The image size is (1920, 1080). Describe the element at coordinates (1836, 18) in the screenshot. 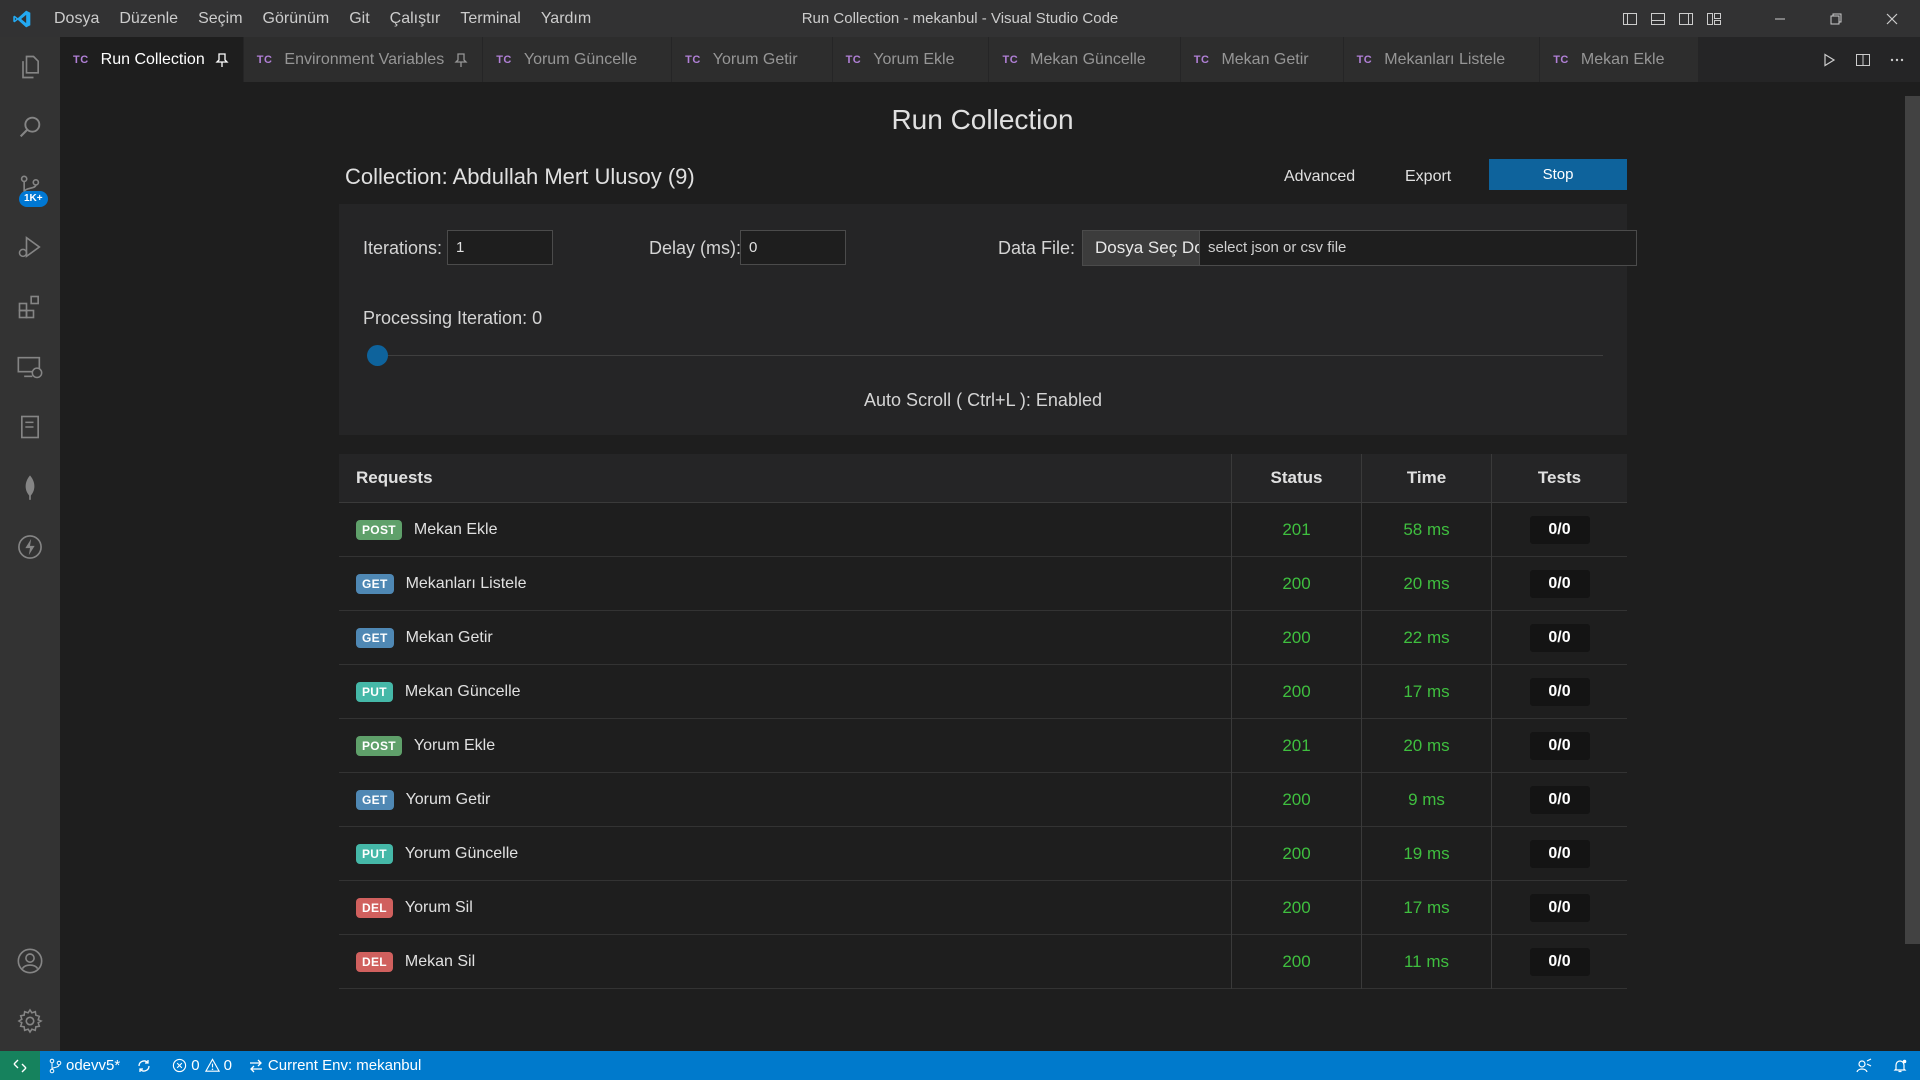

I see `restore-icon` at that location.